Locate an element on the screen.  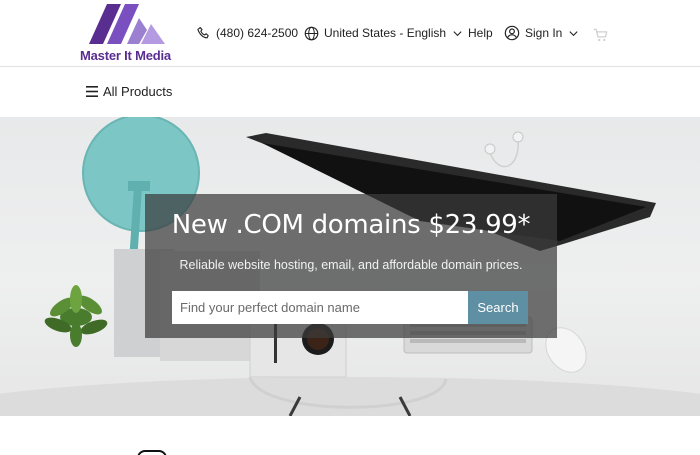
menu-icon is located at coordinates (92, 91).